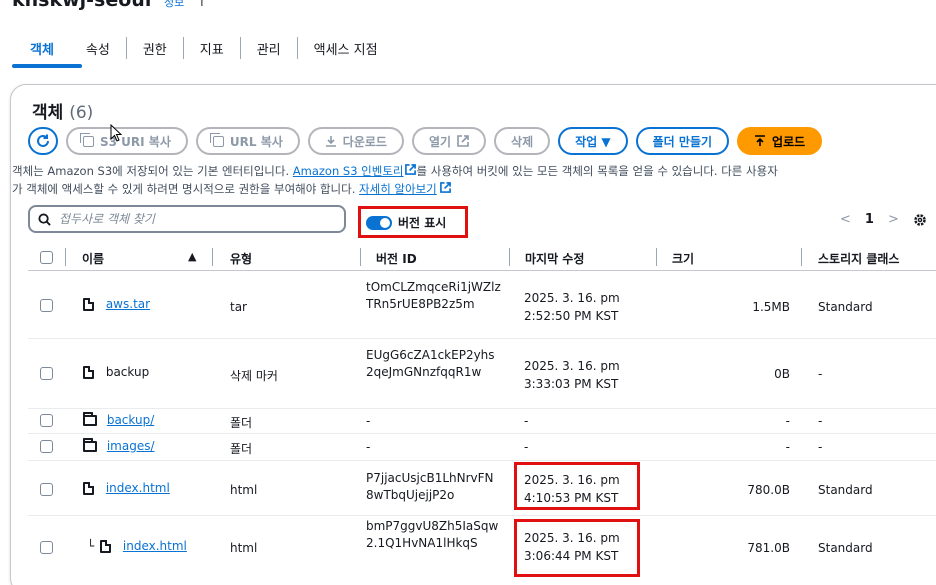 Image resolution: width=936 pixels, height=585 pixels. I want to click on object-name-cell: index.html, so click(126, 488).